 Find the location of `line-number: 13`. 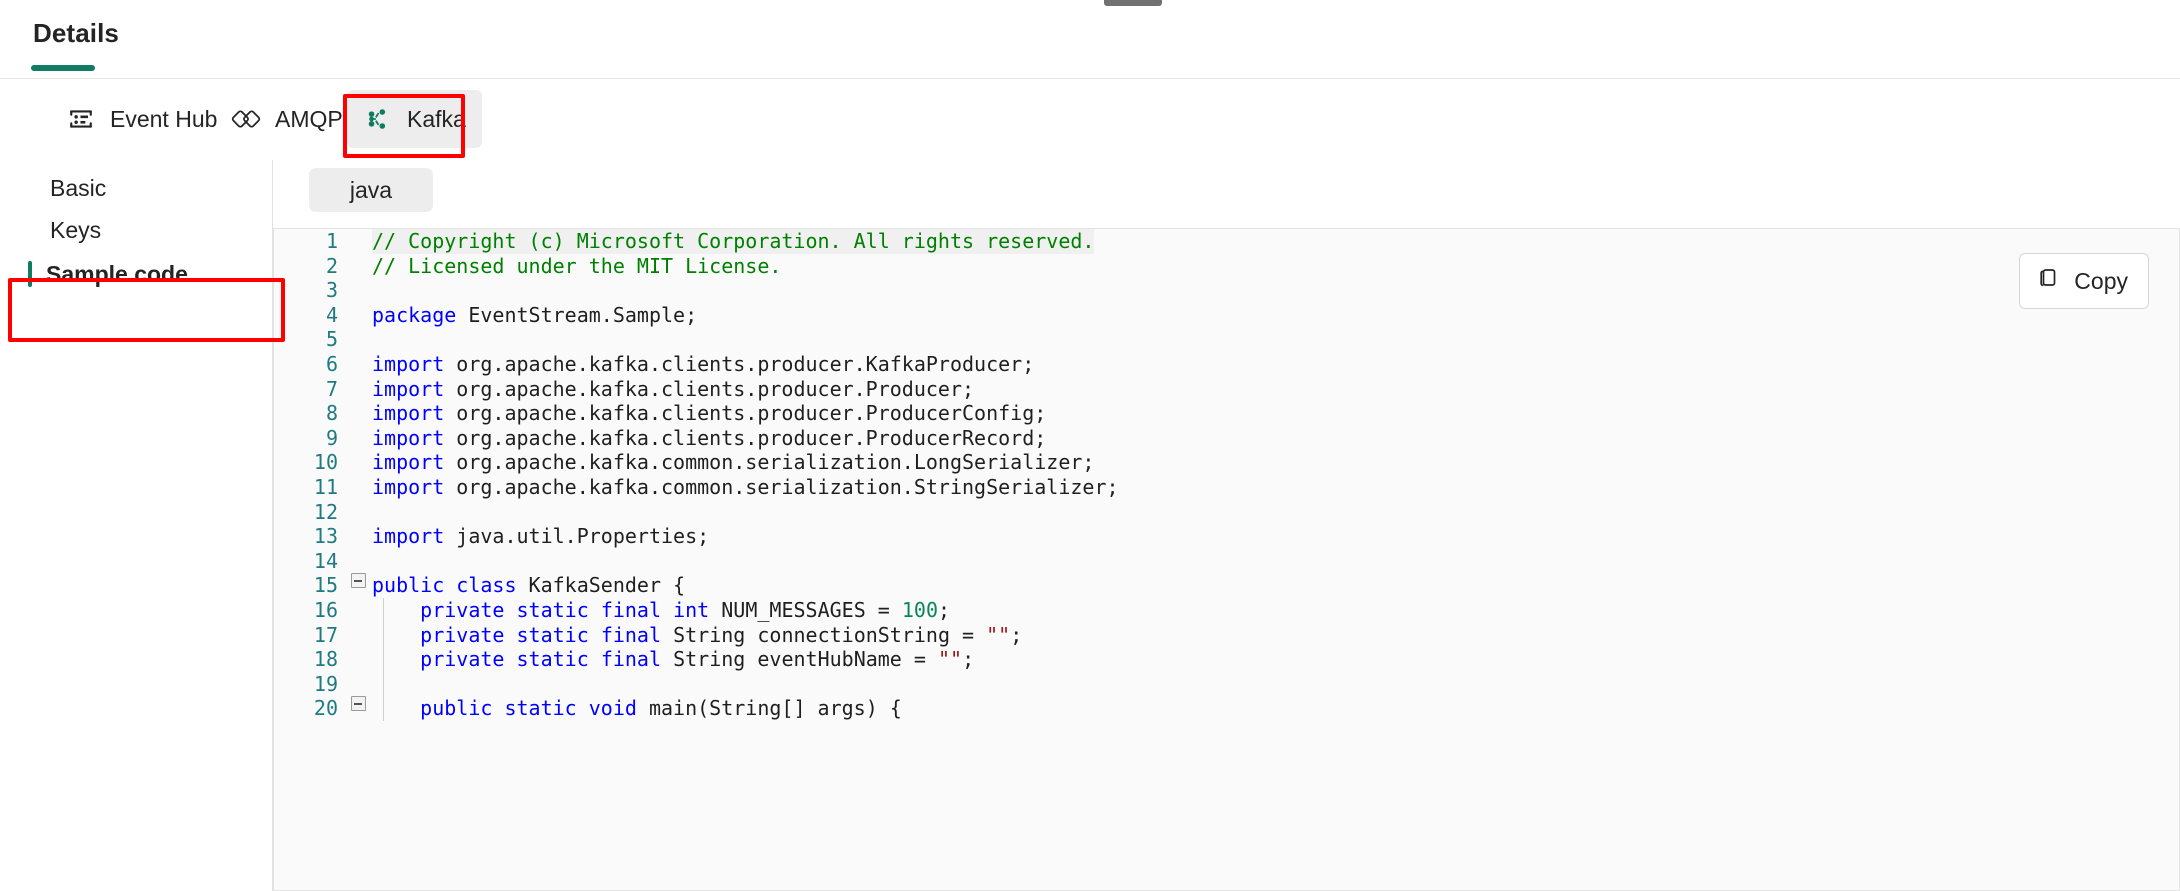

line-number: 13 is located at coordinates (325, 536).